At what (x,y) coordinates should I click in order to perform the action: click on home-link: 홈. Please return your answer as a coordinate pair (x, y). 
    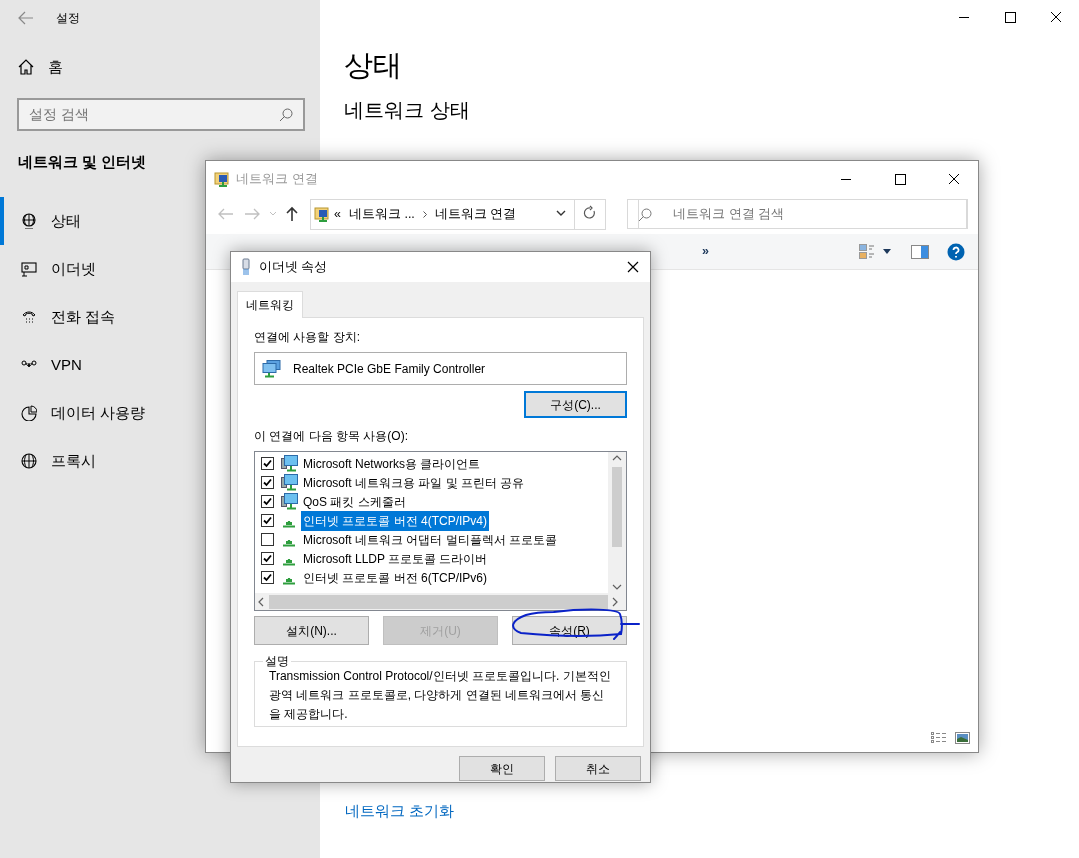
    Looking at the image, I should click on (160, 57).